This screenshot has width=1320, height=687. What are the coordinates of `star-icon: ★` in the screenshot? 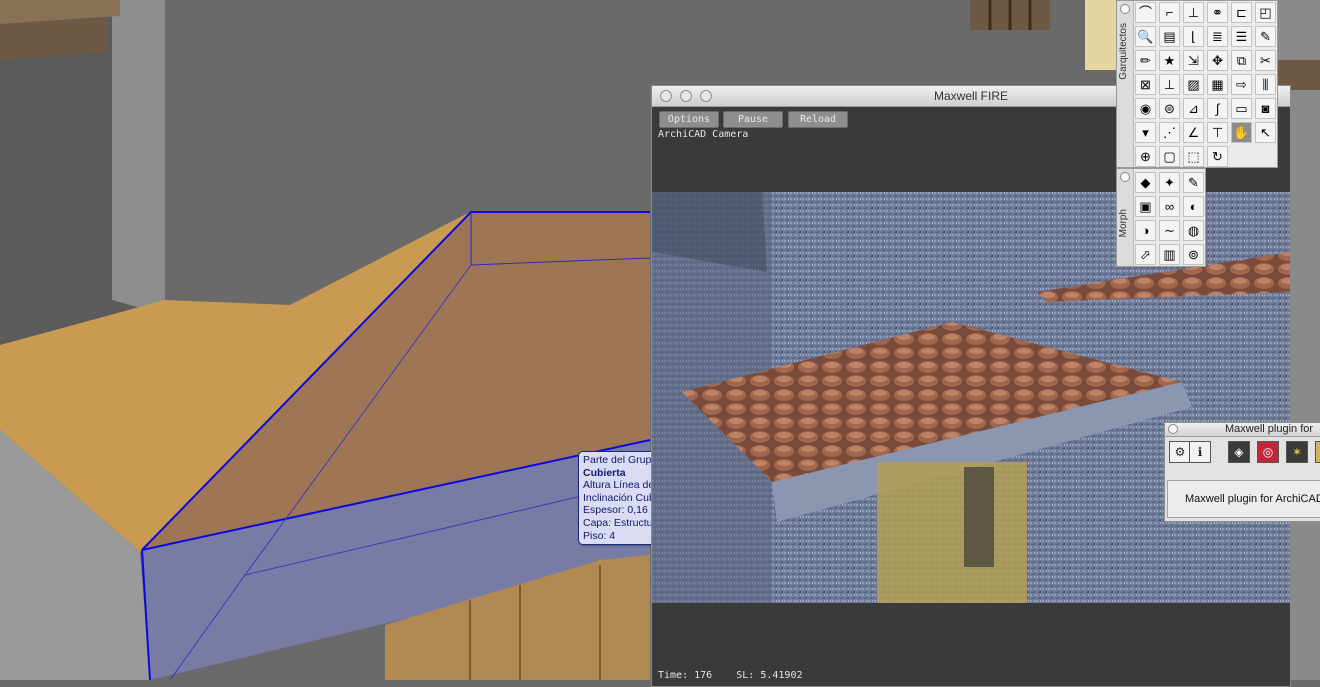 It's located at (1169, 60).